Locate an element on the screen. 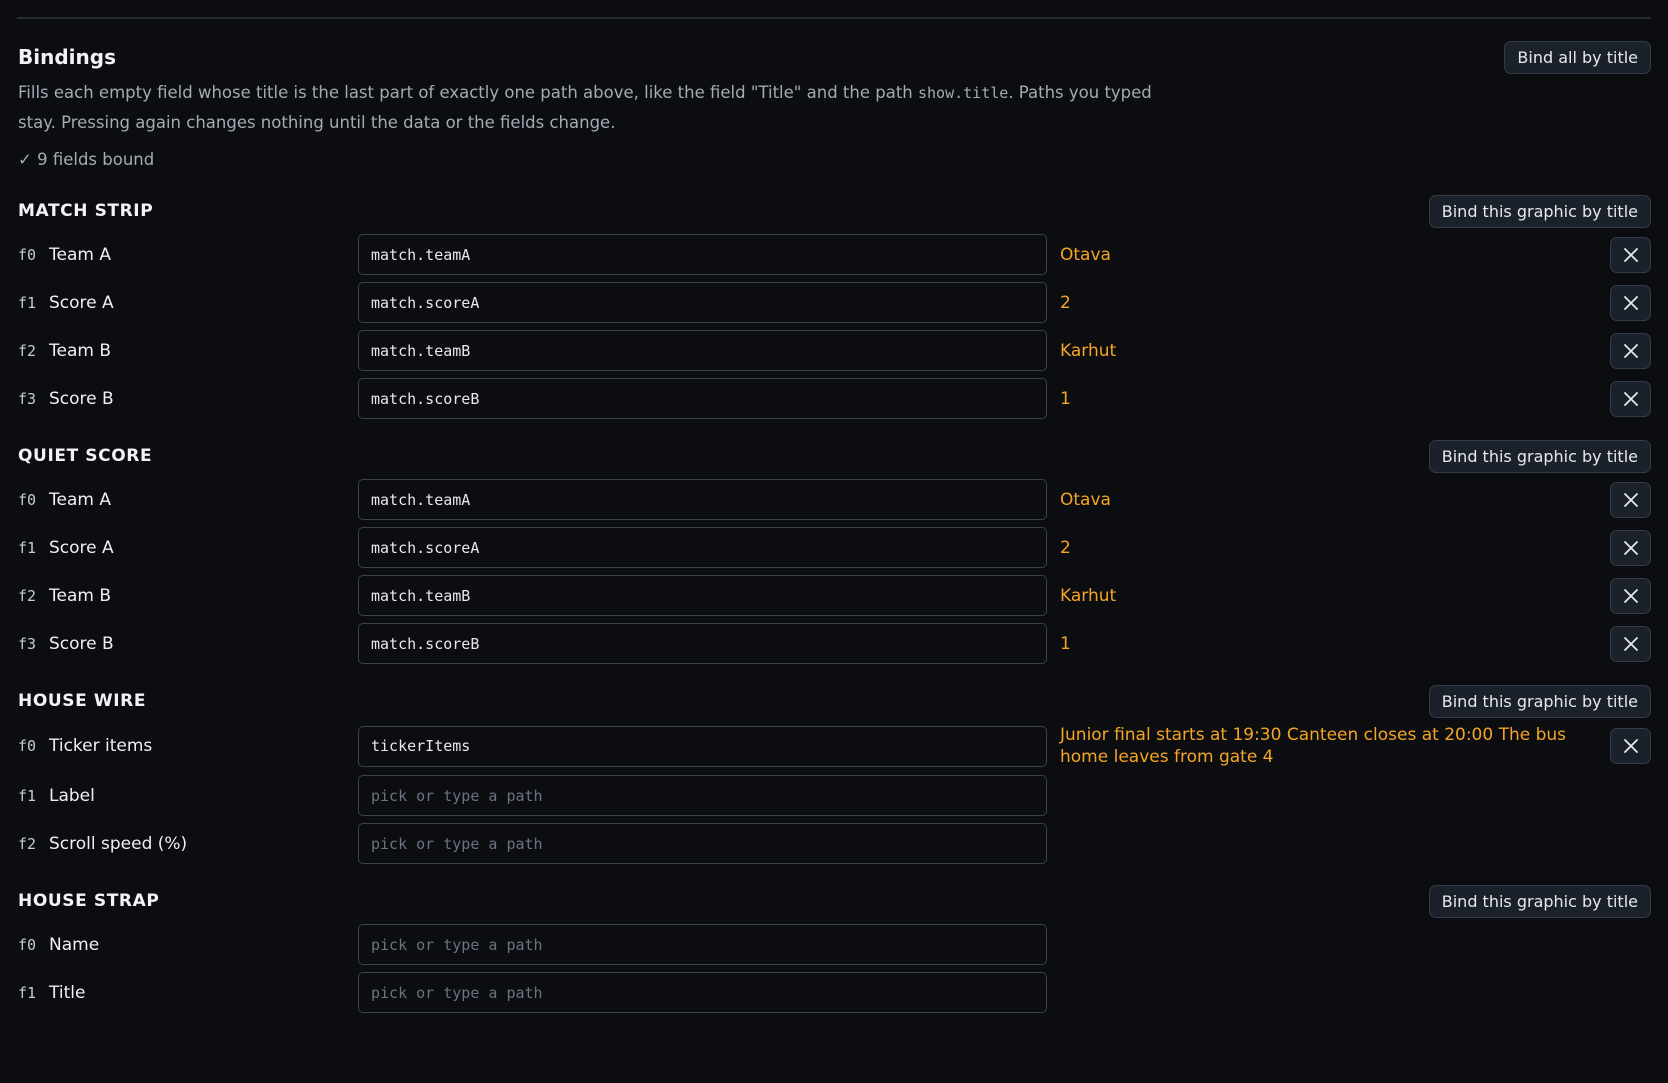  field-label: Ticker items is located at coordinates (101, 746).